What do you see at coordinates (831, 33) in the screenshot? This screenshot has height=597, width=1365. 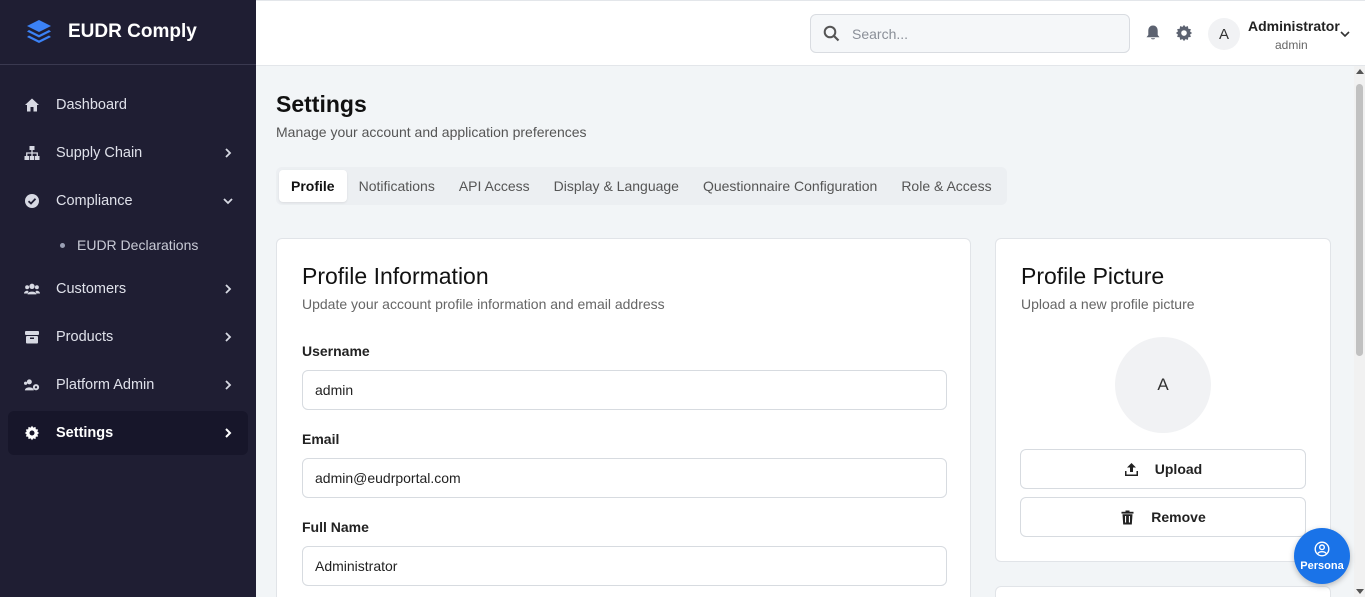 I see `search-icon` at bounding box center [831, 33].